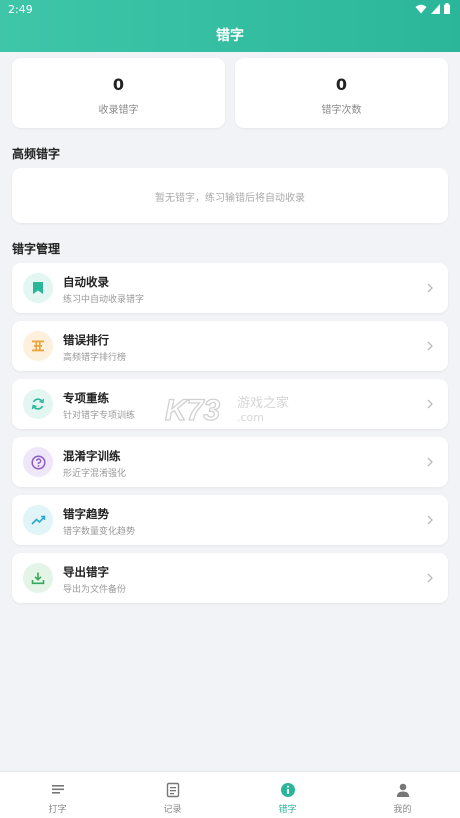 The width and height of the screenshot is (460, 818). What do you see at coordinates (38, 520) in the screenshot?
I see `trend-icon` at bounding box center [38, 520].